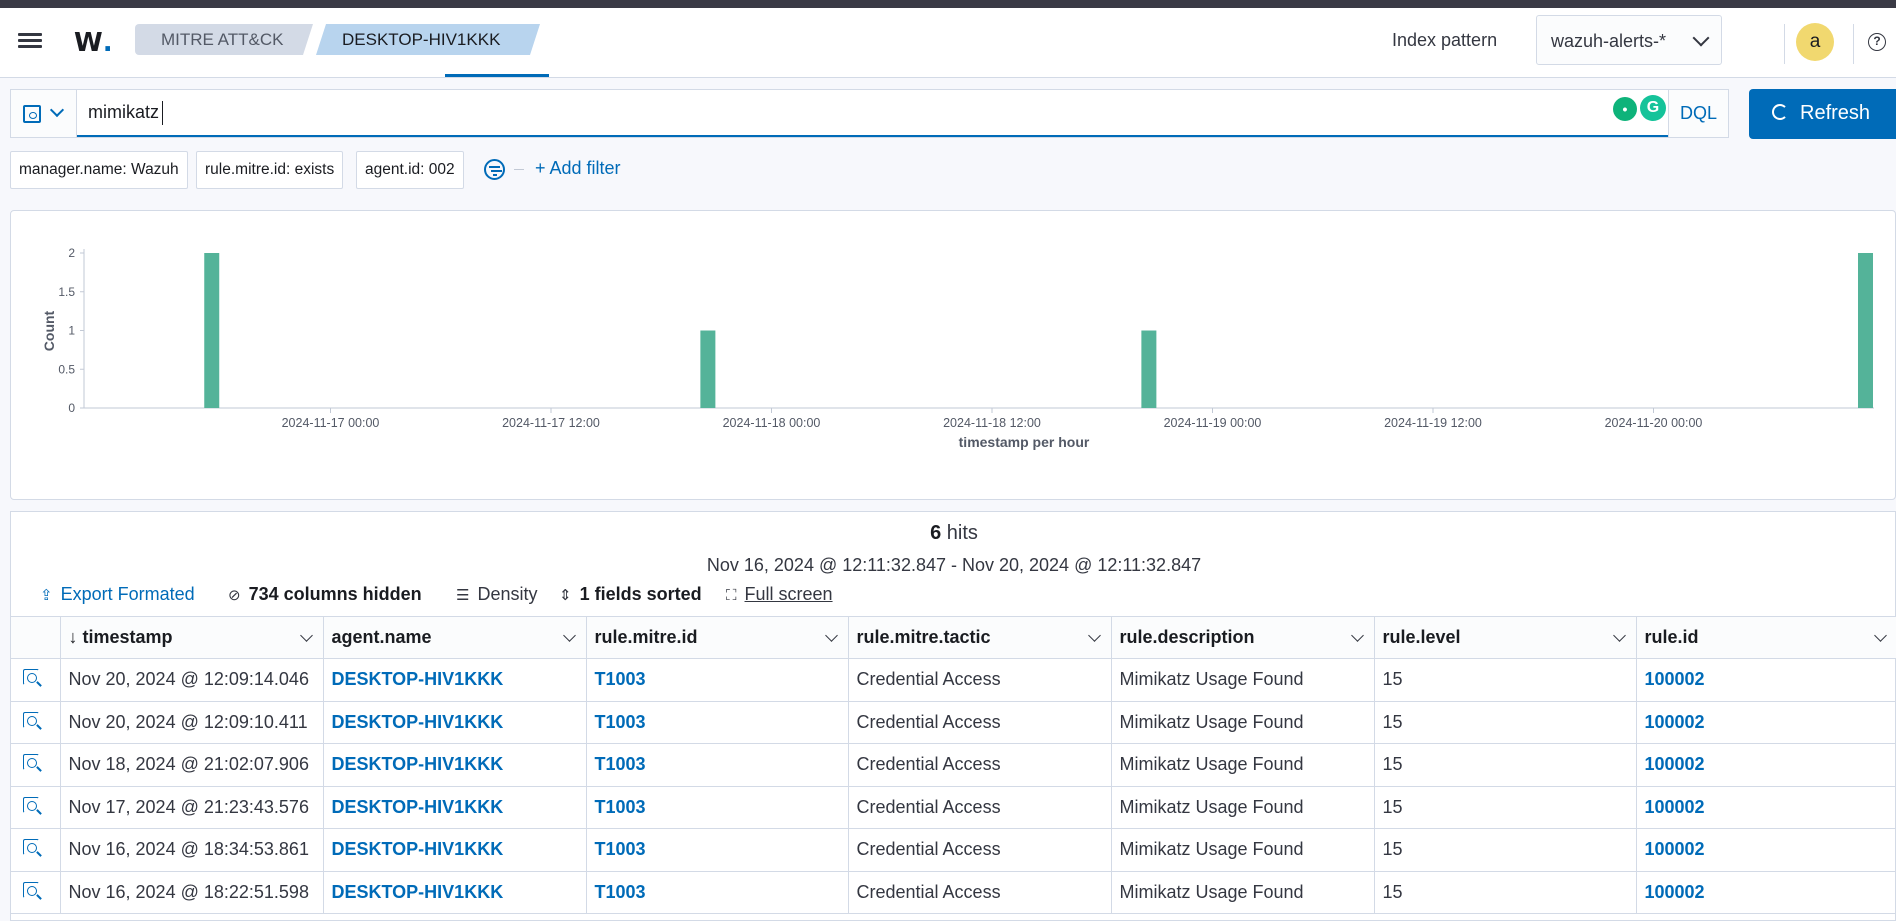 The height and width of the screenshot is (921, 1896). What do you see at coordinates (874, 113) in the screenshot?
I see `search-input` at bounding box center [874, 113].